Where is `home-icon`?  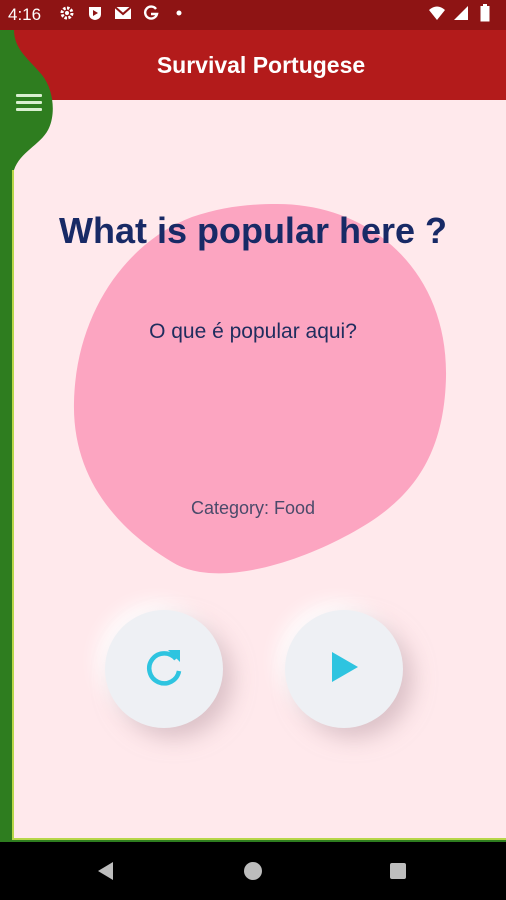
home-icon is located at coordinates (253, 871).